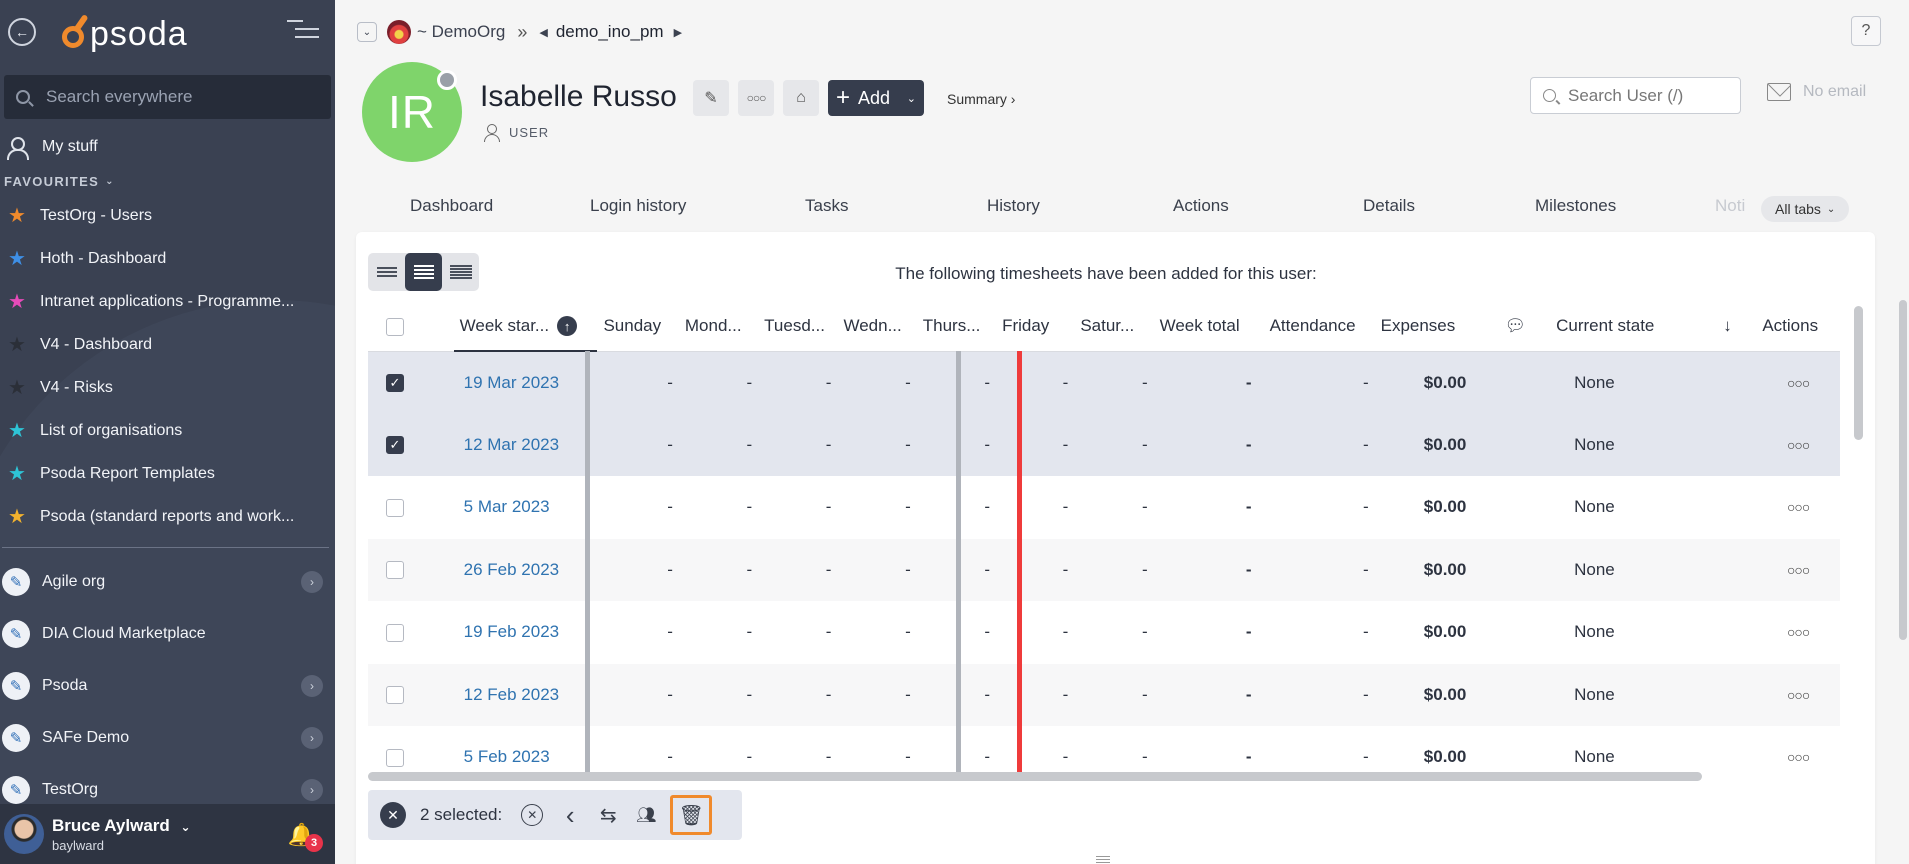 Image resolution: width=1909 pixels, height=864 pixels. Describe the element at coordinates (123, 32) in the screenshot. I see `psoda-logo: psoda` at that location.